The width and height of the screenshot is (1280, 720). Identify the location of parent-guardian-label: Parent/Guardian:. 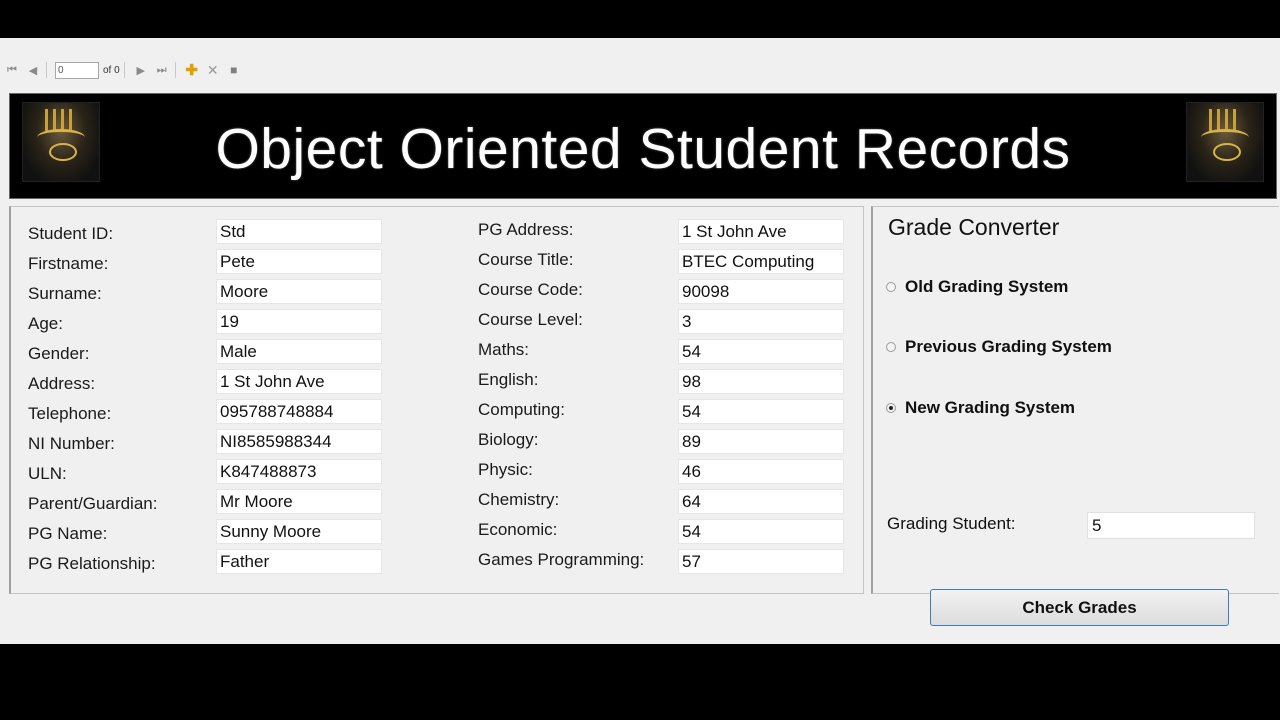
(93, 503).